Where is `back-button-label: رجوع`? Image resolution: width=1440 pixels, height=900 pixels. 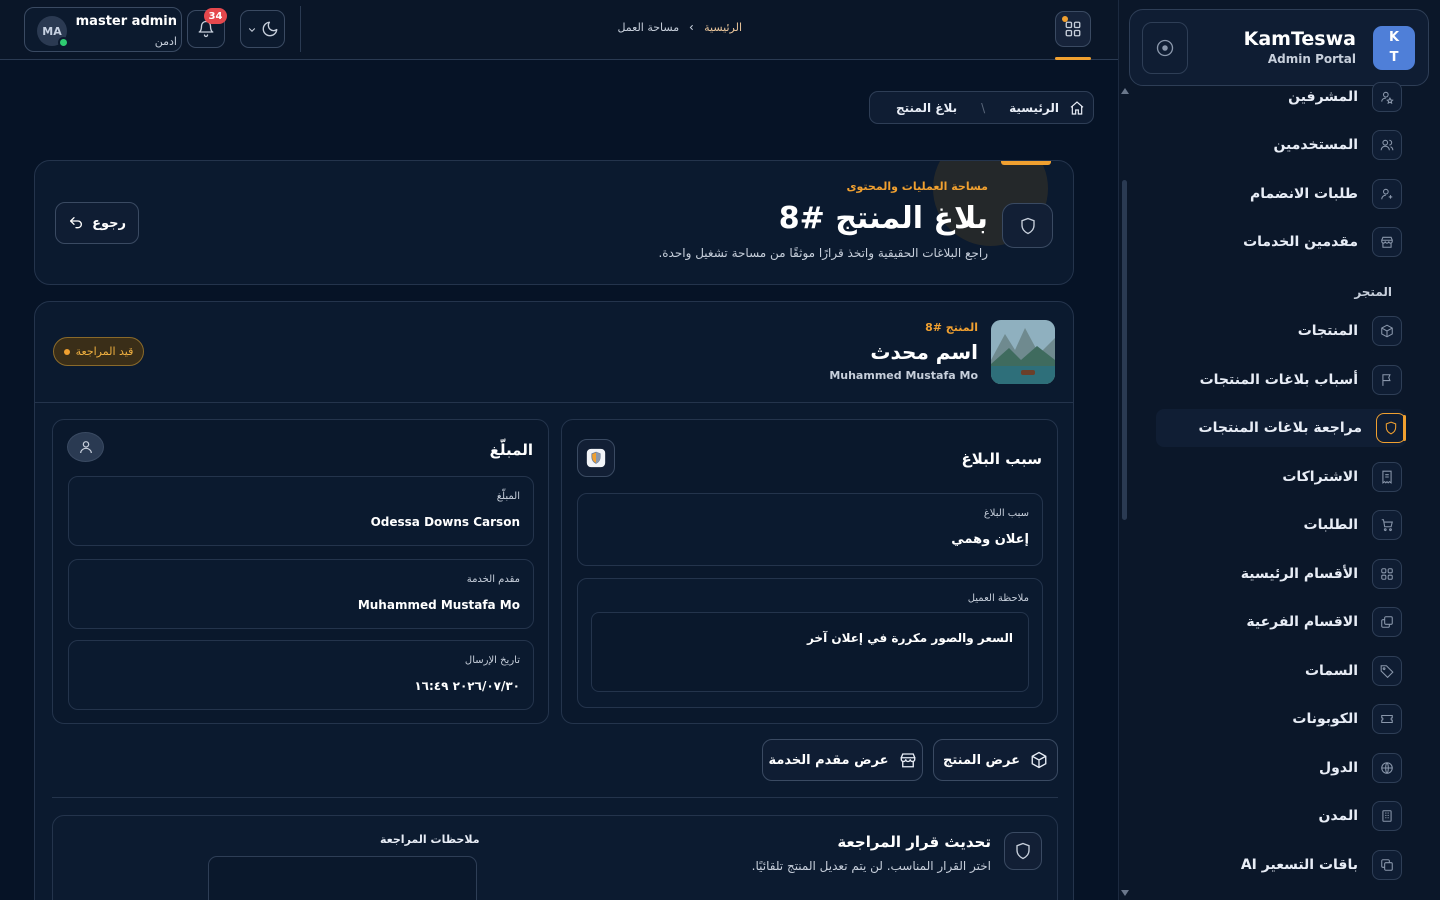 back-button-label: رجوع is located at coordinates (109, 223).